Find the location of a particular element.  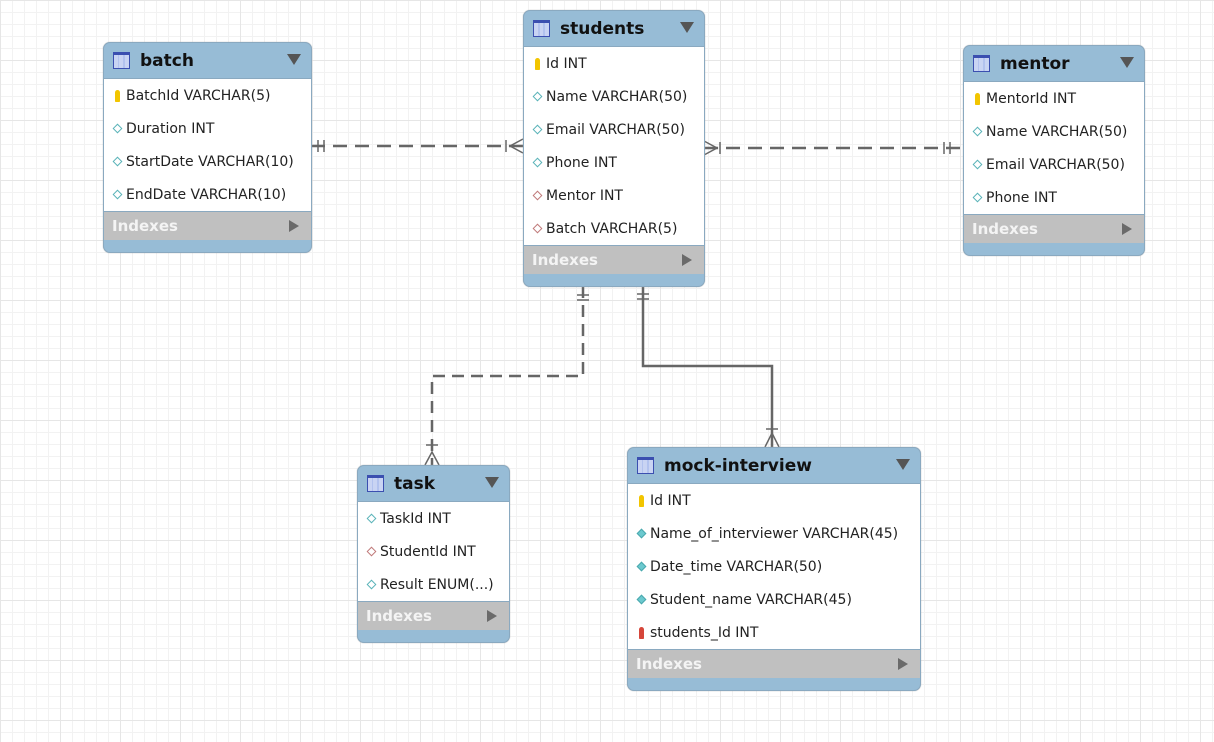

column-row: StartDate VARCHAR(10) is located at coordinates (207, 161).